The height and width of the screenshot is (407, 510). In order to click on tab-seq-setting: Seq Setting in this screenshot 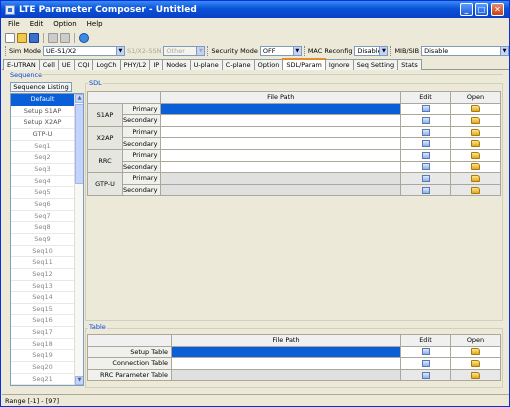, I will do `click(375, 64)`.